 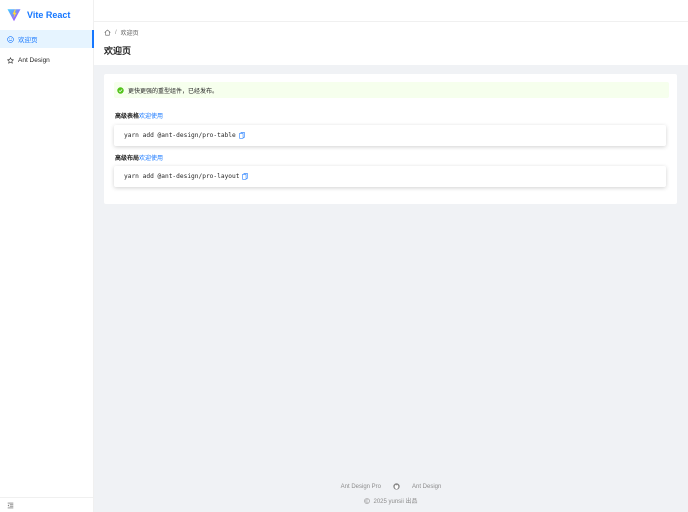 What do you see at coordinates (182, 176) in the screenshot?
I see `install-command: yarn add @ant-design/pro-layout` at bounding box center [182, 176].